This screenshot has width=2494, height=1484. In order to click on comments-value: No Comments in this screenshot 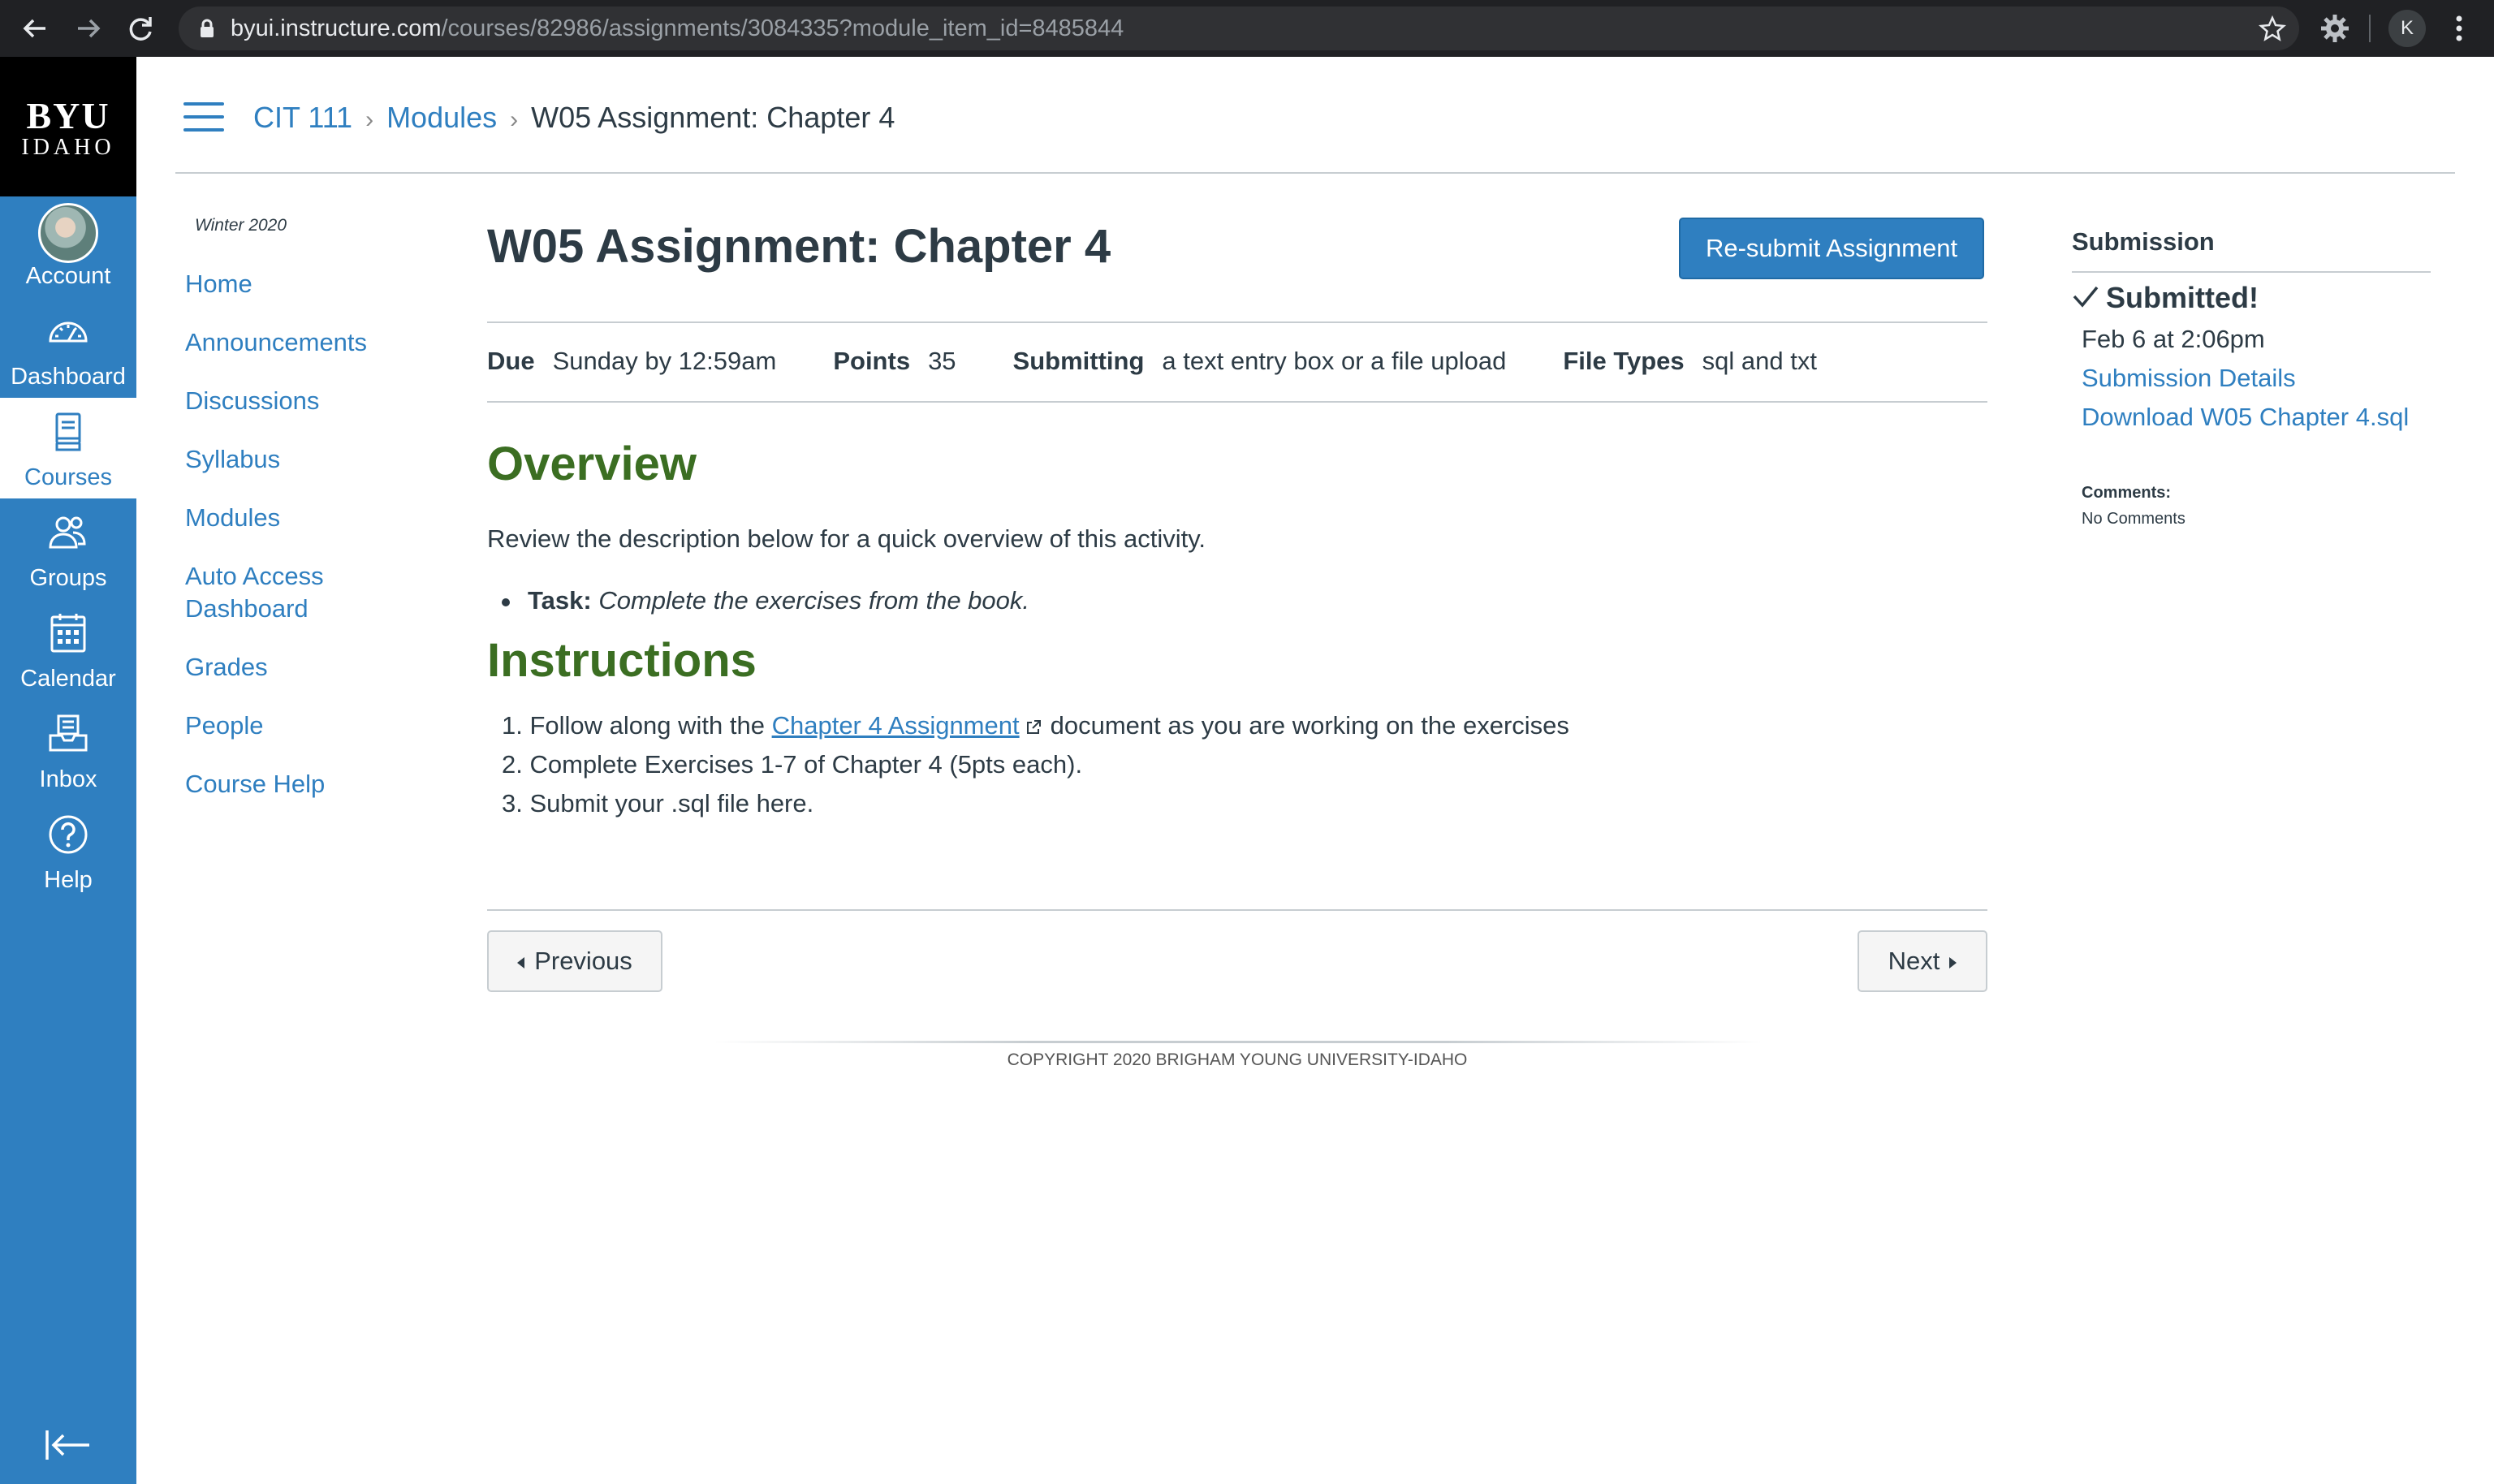, I will do `click(2133, 519)`.